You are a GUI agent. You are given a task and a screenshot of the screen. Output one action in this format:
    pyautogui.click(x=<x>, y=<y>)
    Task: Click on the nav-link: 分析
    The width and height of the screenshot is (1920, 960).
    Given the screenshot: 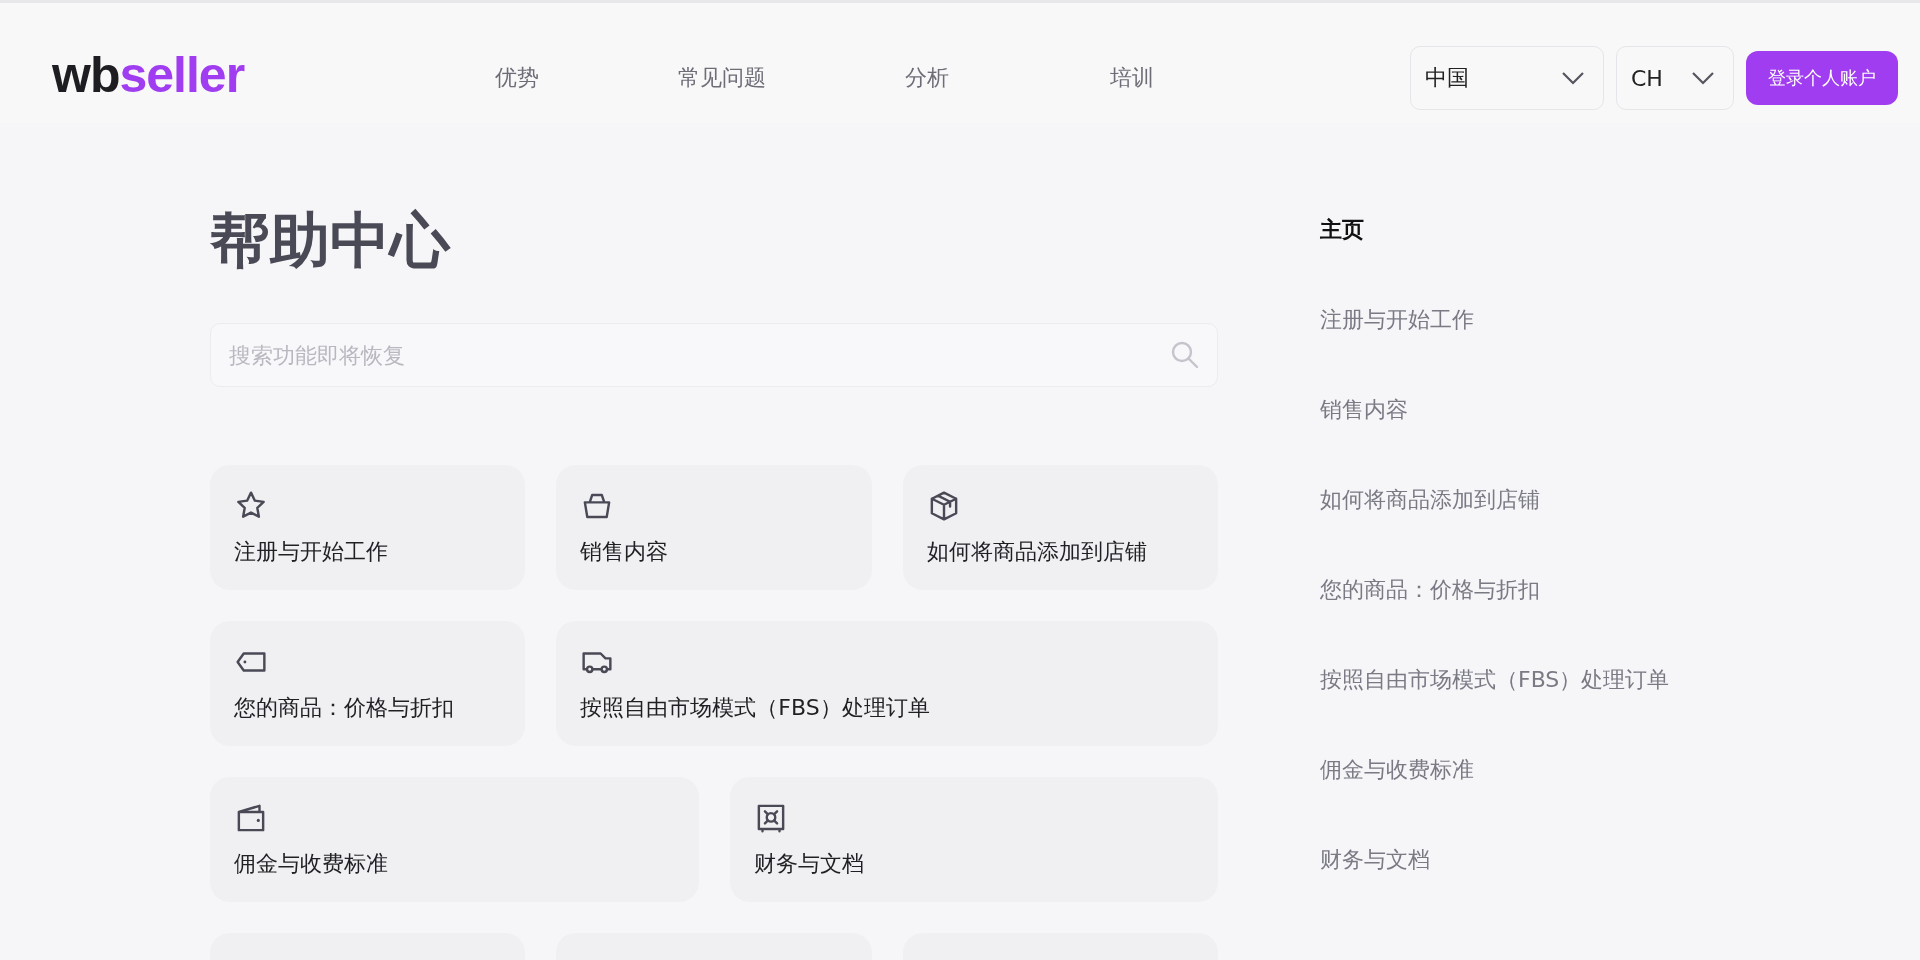 What is the action you would take?
    pyautogui.click(x=927, y=78)
    